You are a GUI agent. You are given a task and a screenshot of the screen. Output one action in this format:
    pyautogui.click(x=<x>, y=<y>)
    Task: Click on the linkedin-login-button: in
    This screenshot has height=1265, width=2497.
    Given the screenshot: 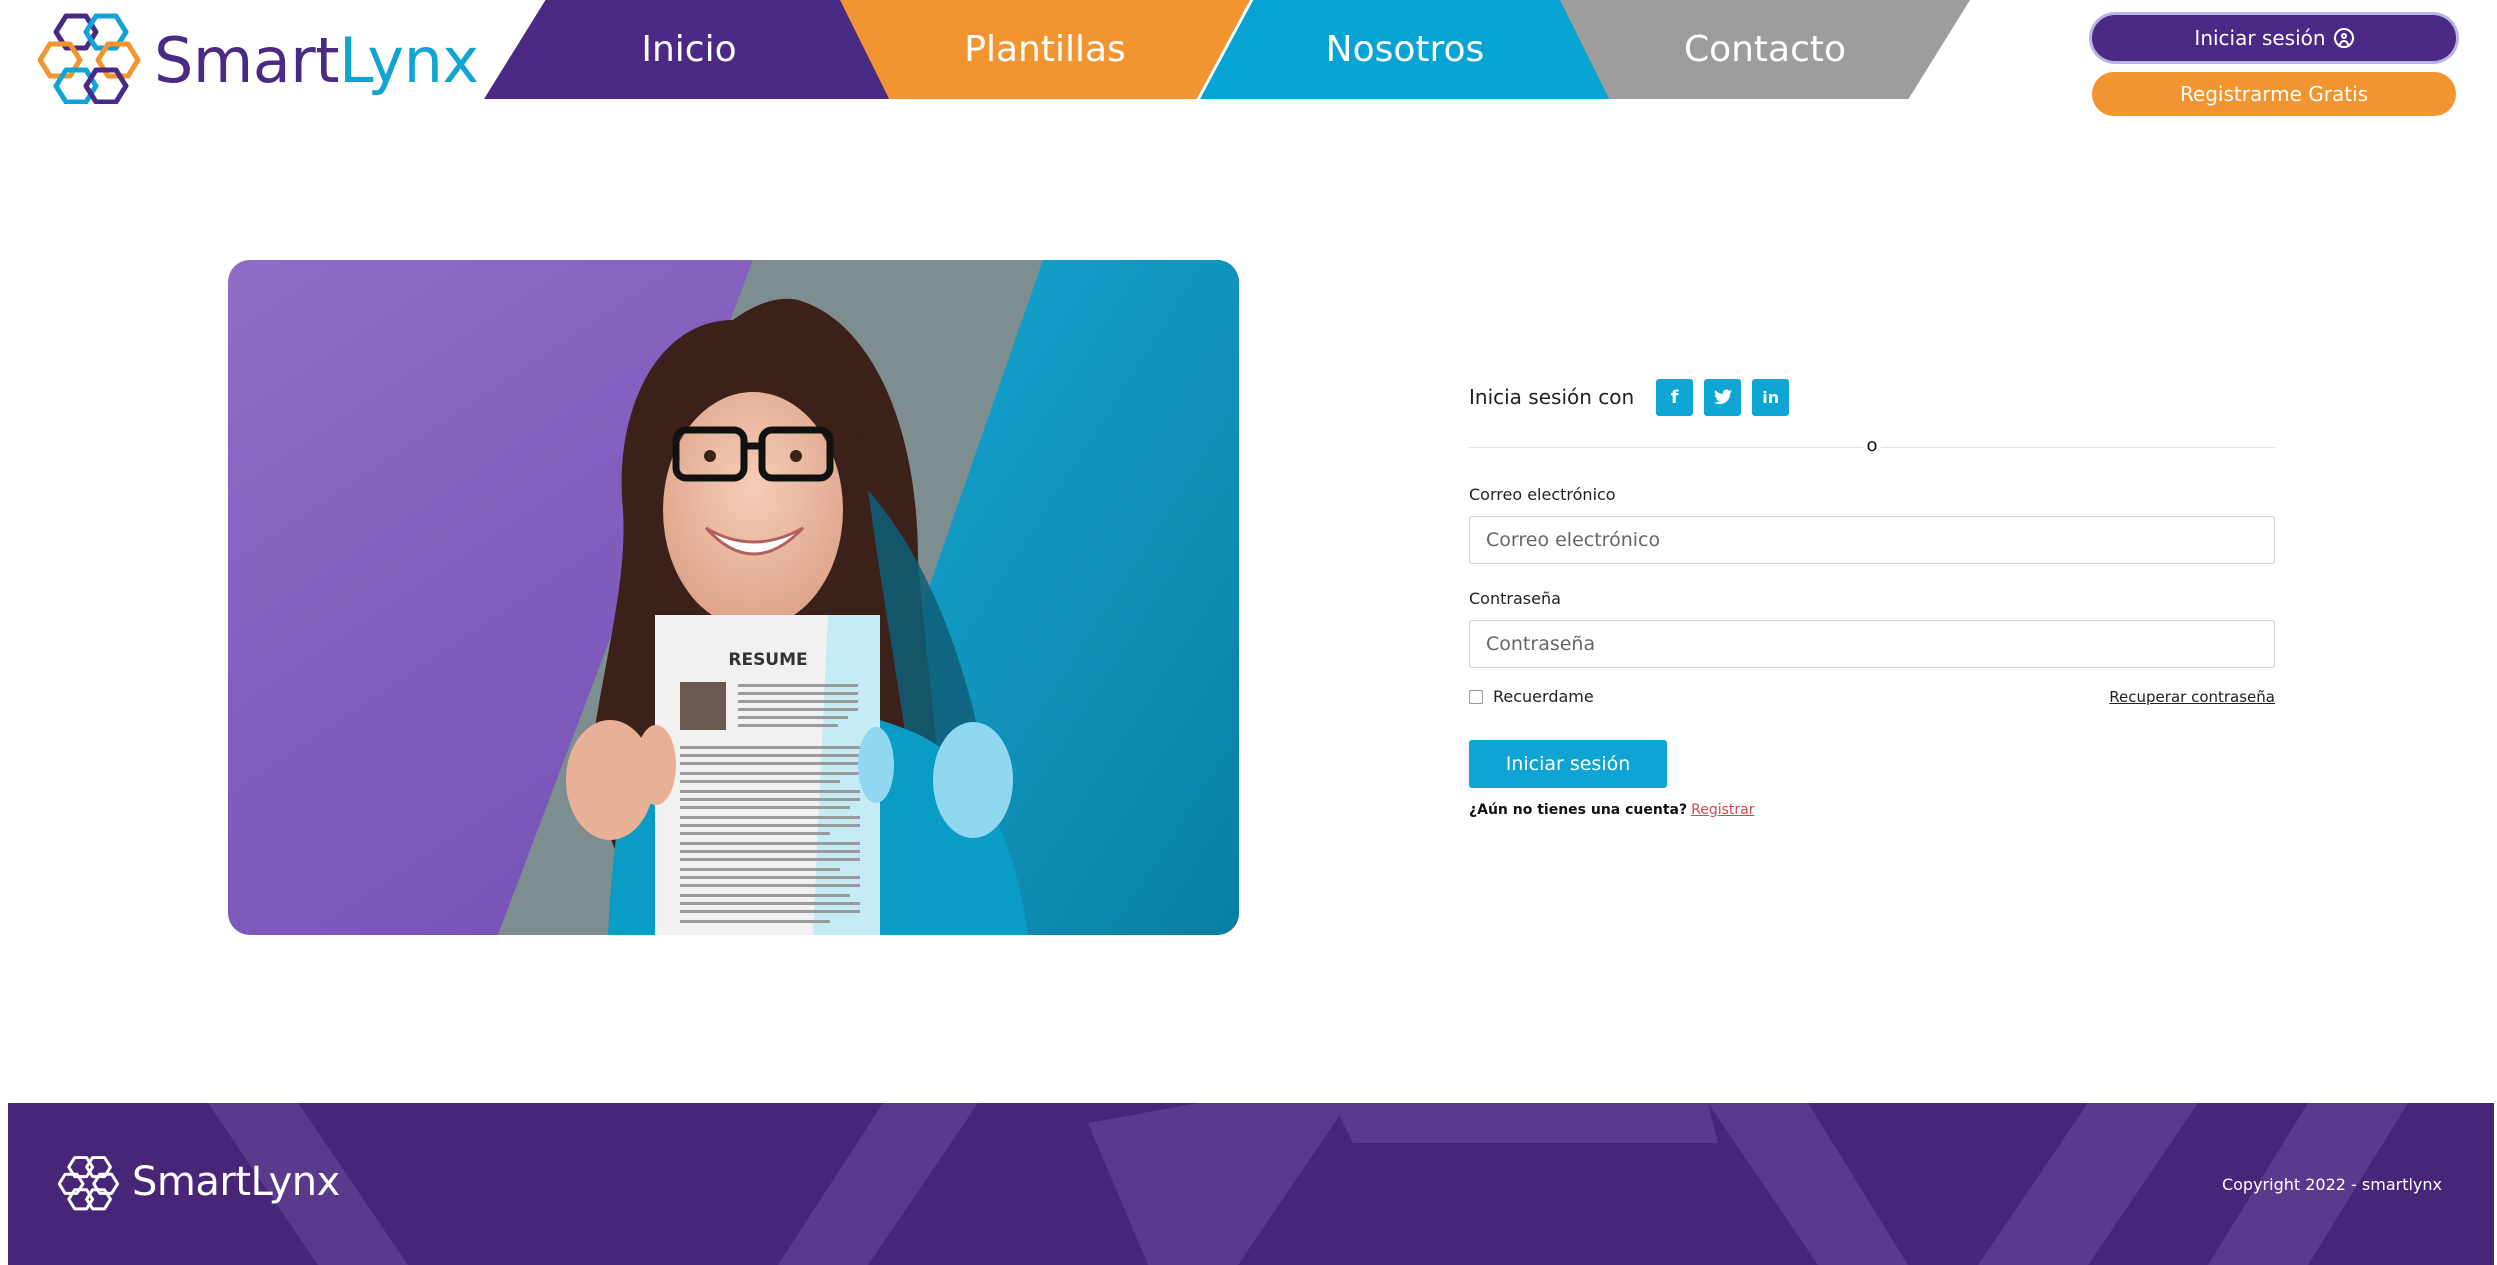 What is the action you would take?
    pyautogui.click(x=1771, y=397)
    